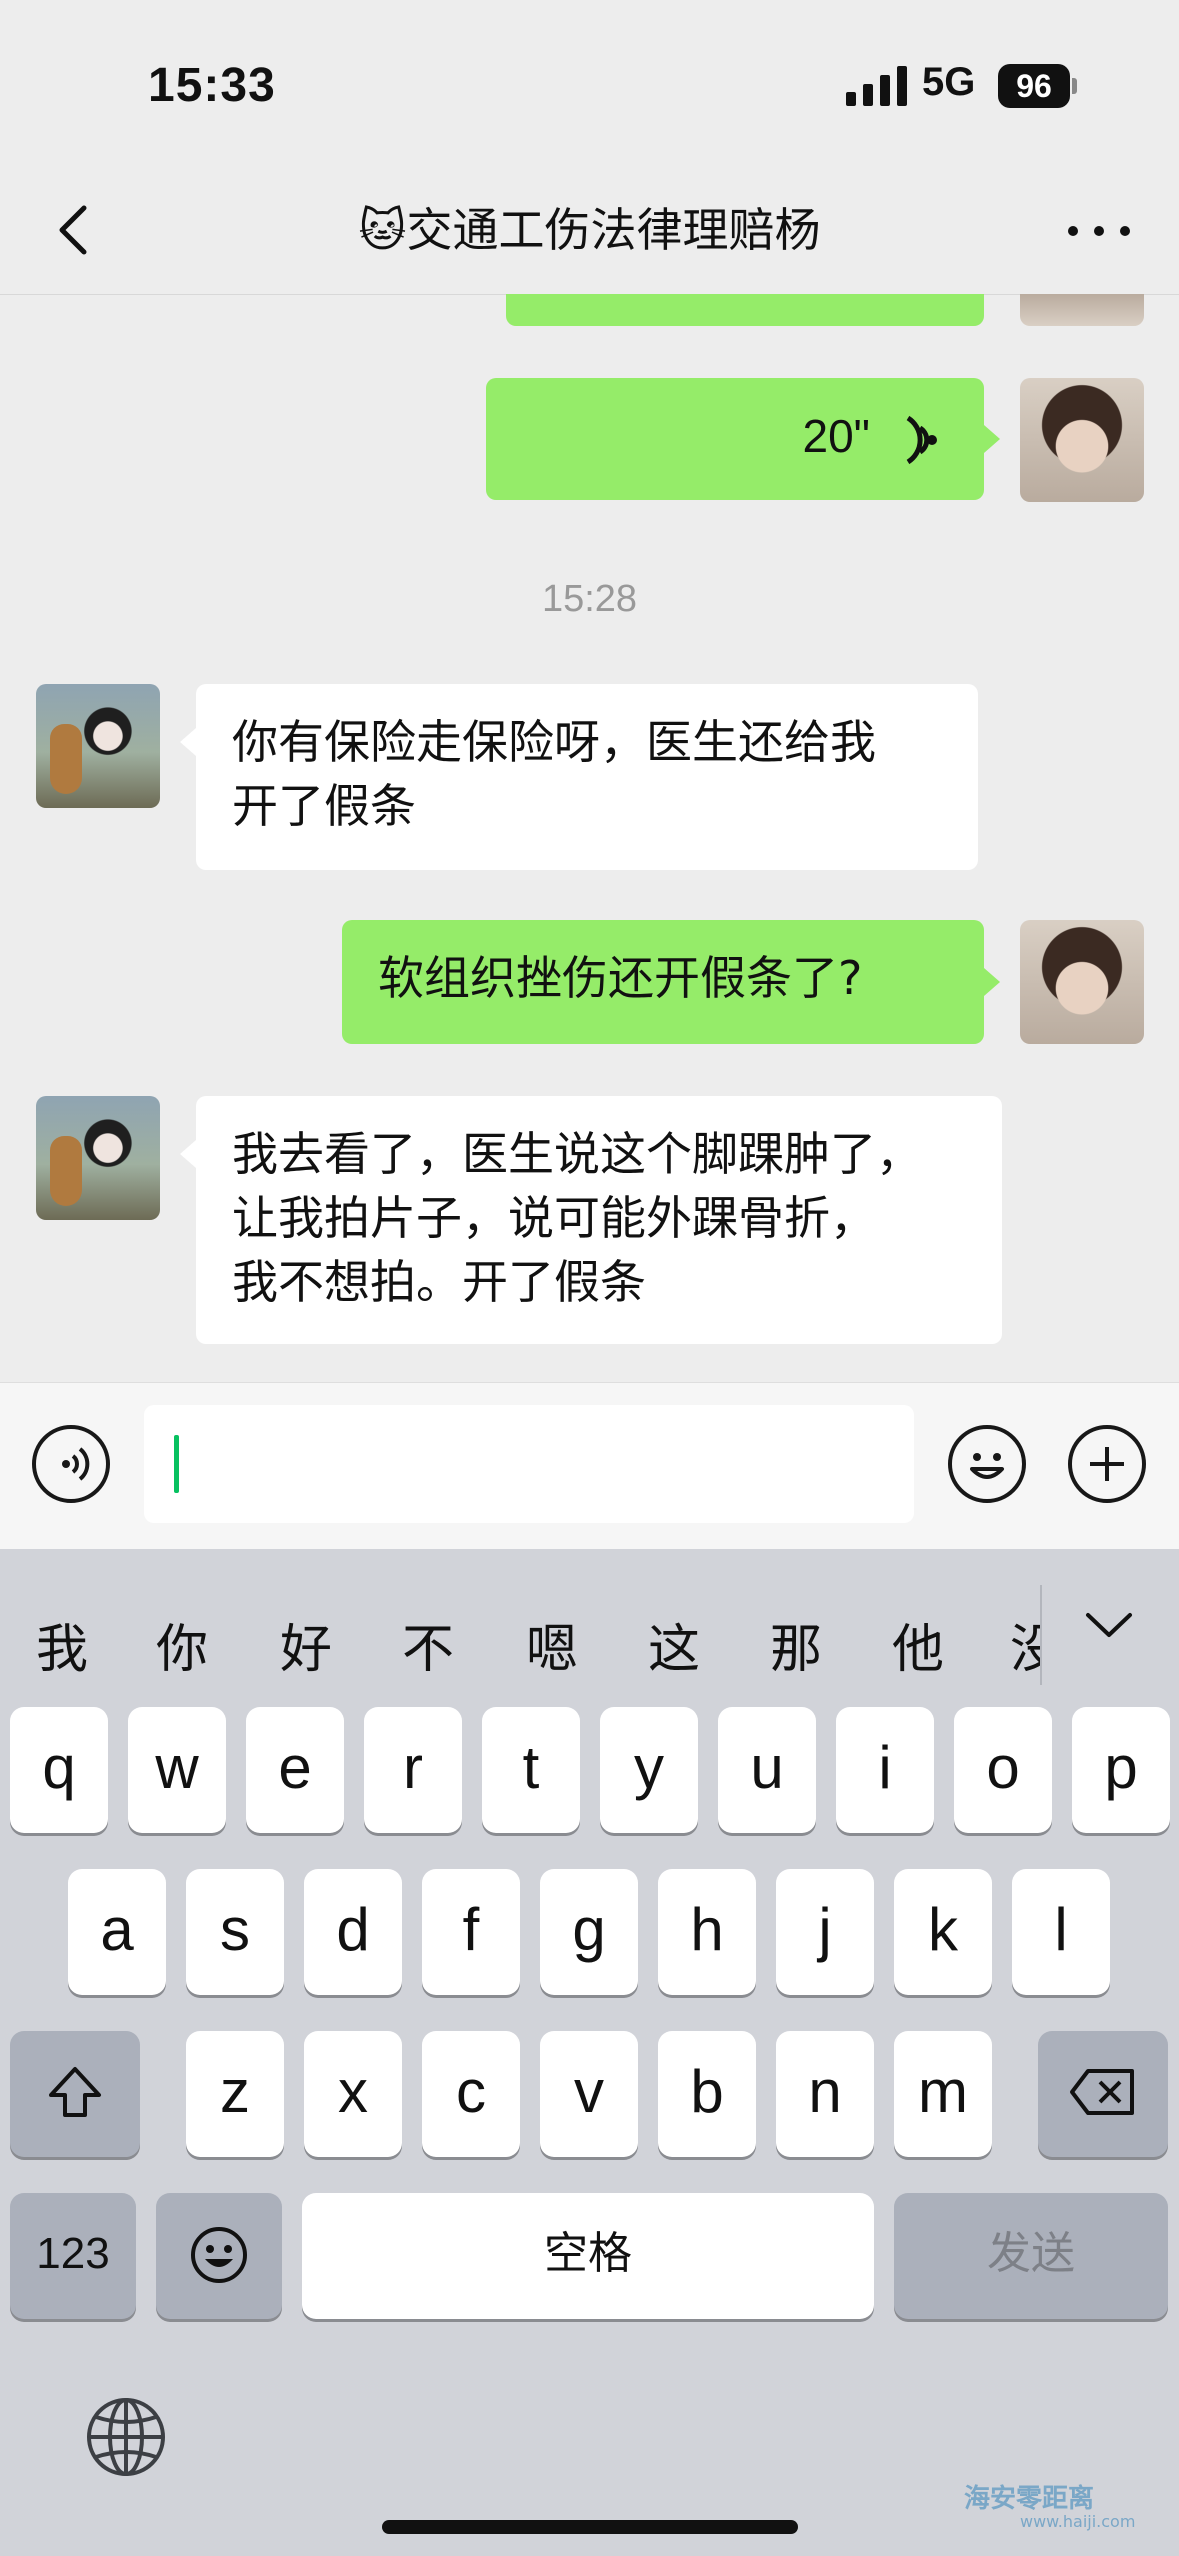  What do you see at coordinates (235, 1932) in the screenshot?
I see `key-s: s` at bounding box center [235, 1932].